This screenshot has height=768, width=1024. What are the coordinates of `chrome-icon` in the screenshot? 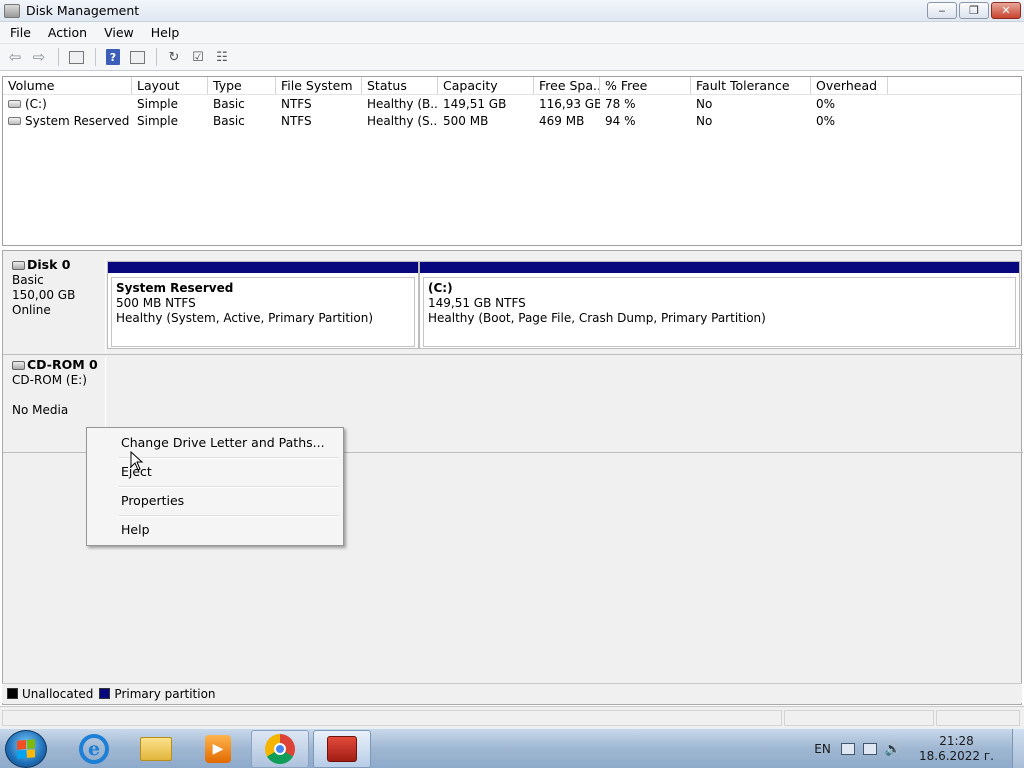 It's located at (280, 748).